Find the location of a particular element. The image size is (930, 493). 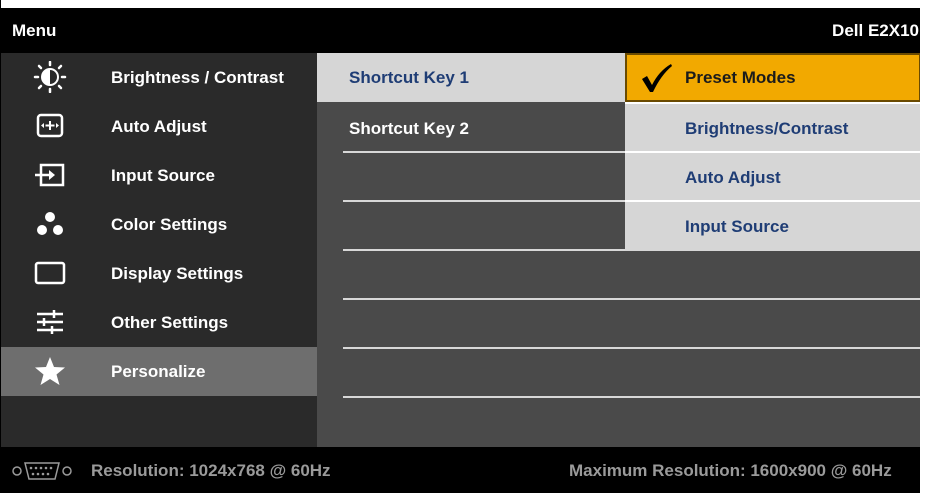

submenu-item-label: Shortcut Key 2 is located at coordinates (409, 128).